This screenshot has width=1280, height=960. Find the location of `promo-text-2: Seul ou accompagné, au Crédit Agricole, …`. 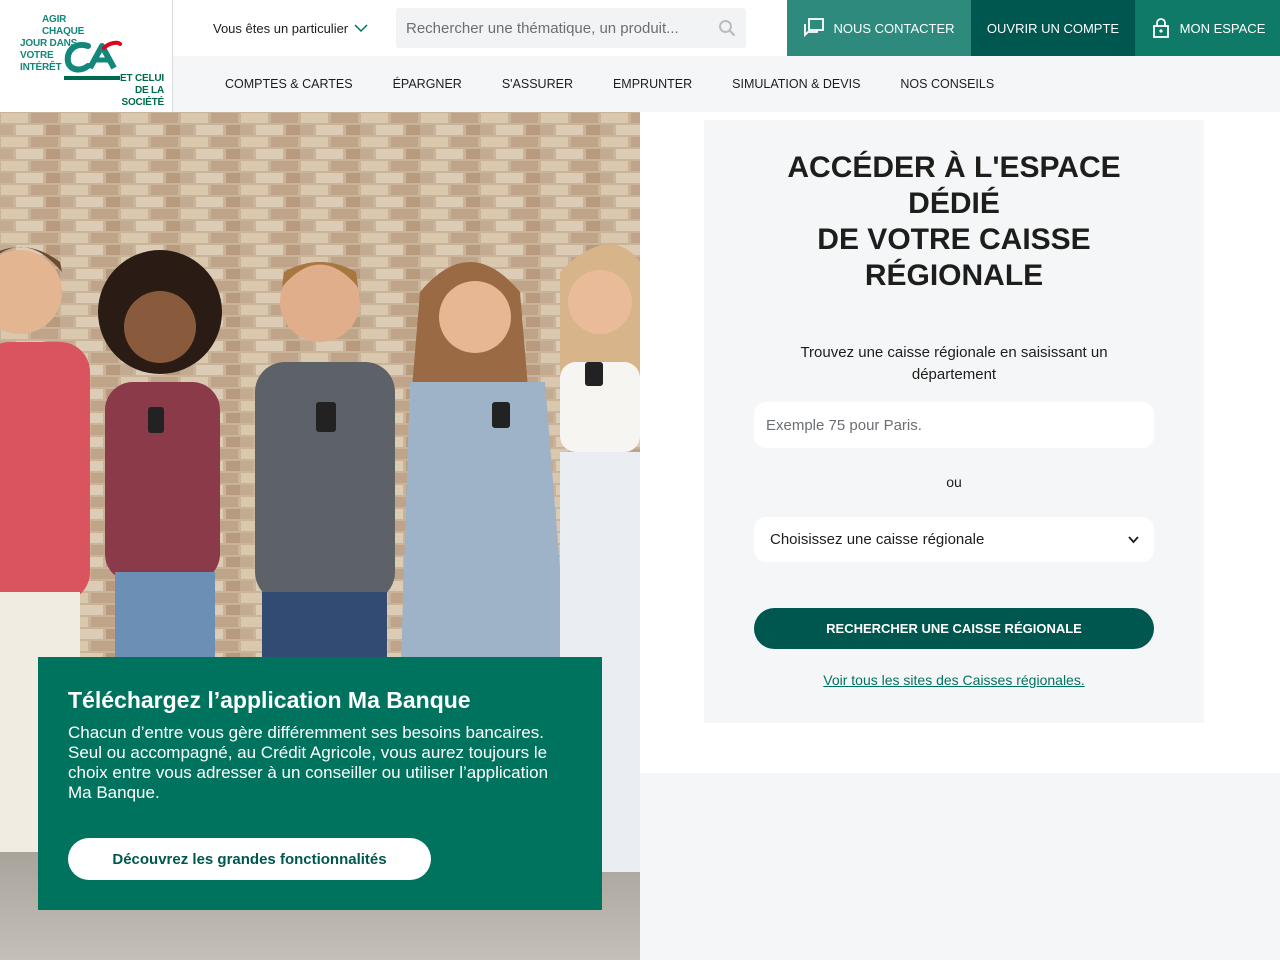

promo-text-2: Seul ou accompagné, au Crédit Agricole, … is located at coordinates (308, 772).